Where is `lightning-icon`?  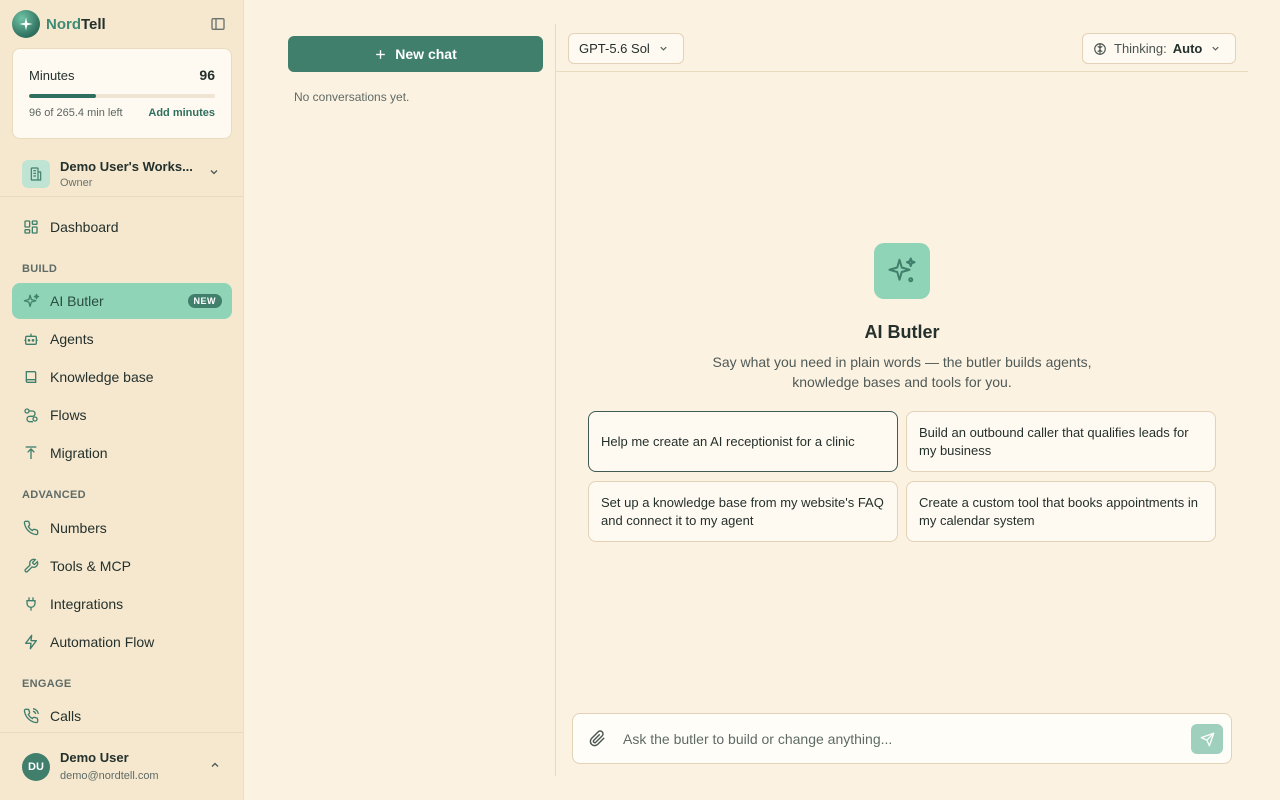 lightning-icon is located at coordinates (31, 642).